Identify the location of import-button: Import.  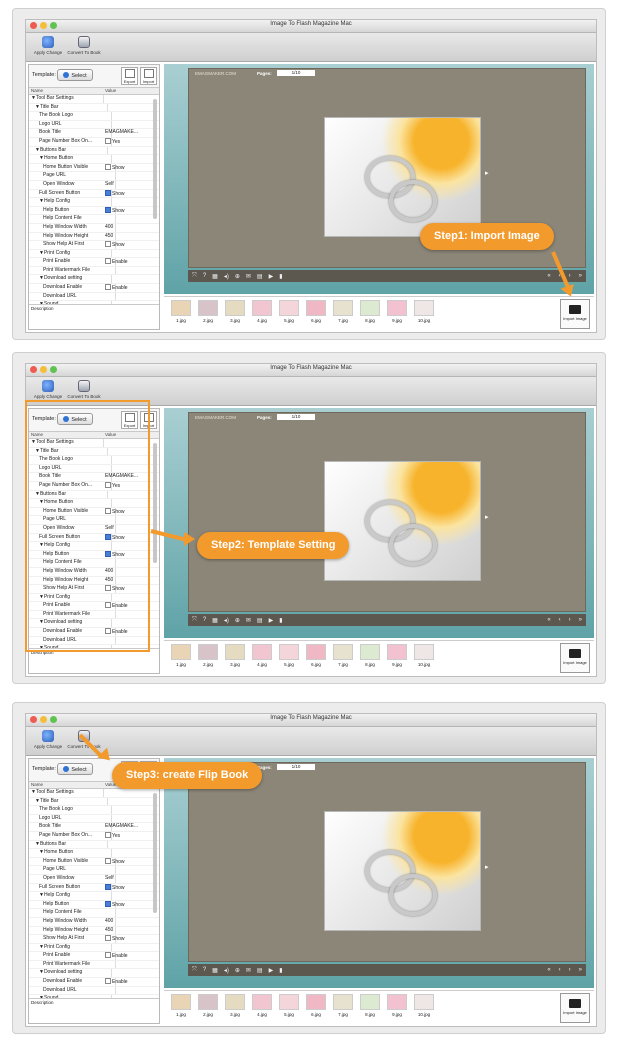
(148, 76).